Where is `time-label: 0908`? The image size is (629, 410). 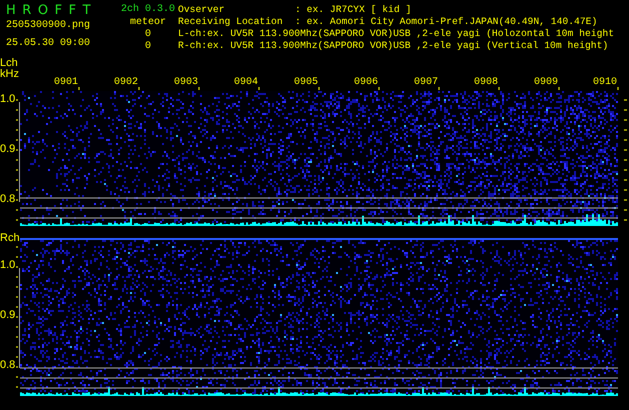
time-label: 0908 is located at coordinates (486, 82).